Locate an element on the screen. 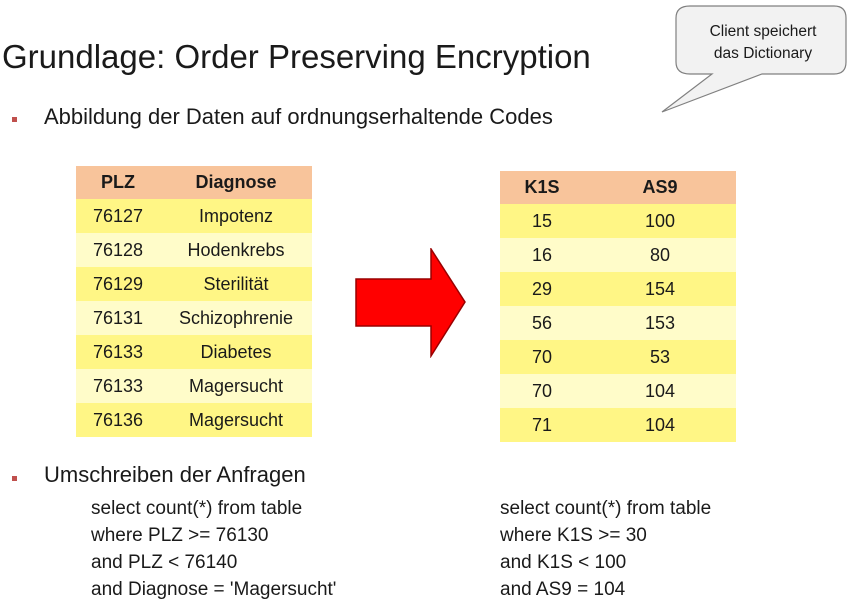 This screenshot has height=615, width=856. table-row: 15 100 is located at coordinates (618, 221).